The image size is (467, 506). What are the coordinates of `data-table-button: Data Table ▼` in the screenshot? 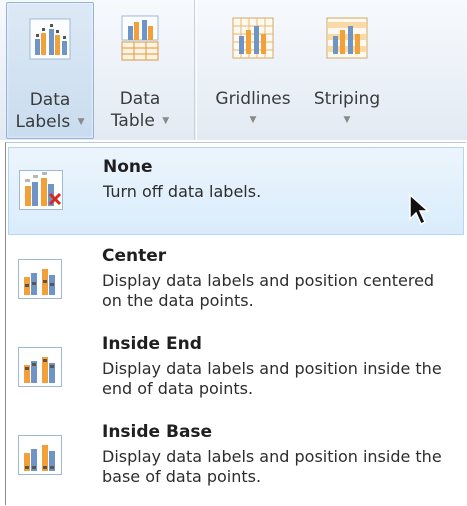 It's located at (140, 69).